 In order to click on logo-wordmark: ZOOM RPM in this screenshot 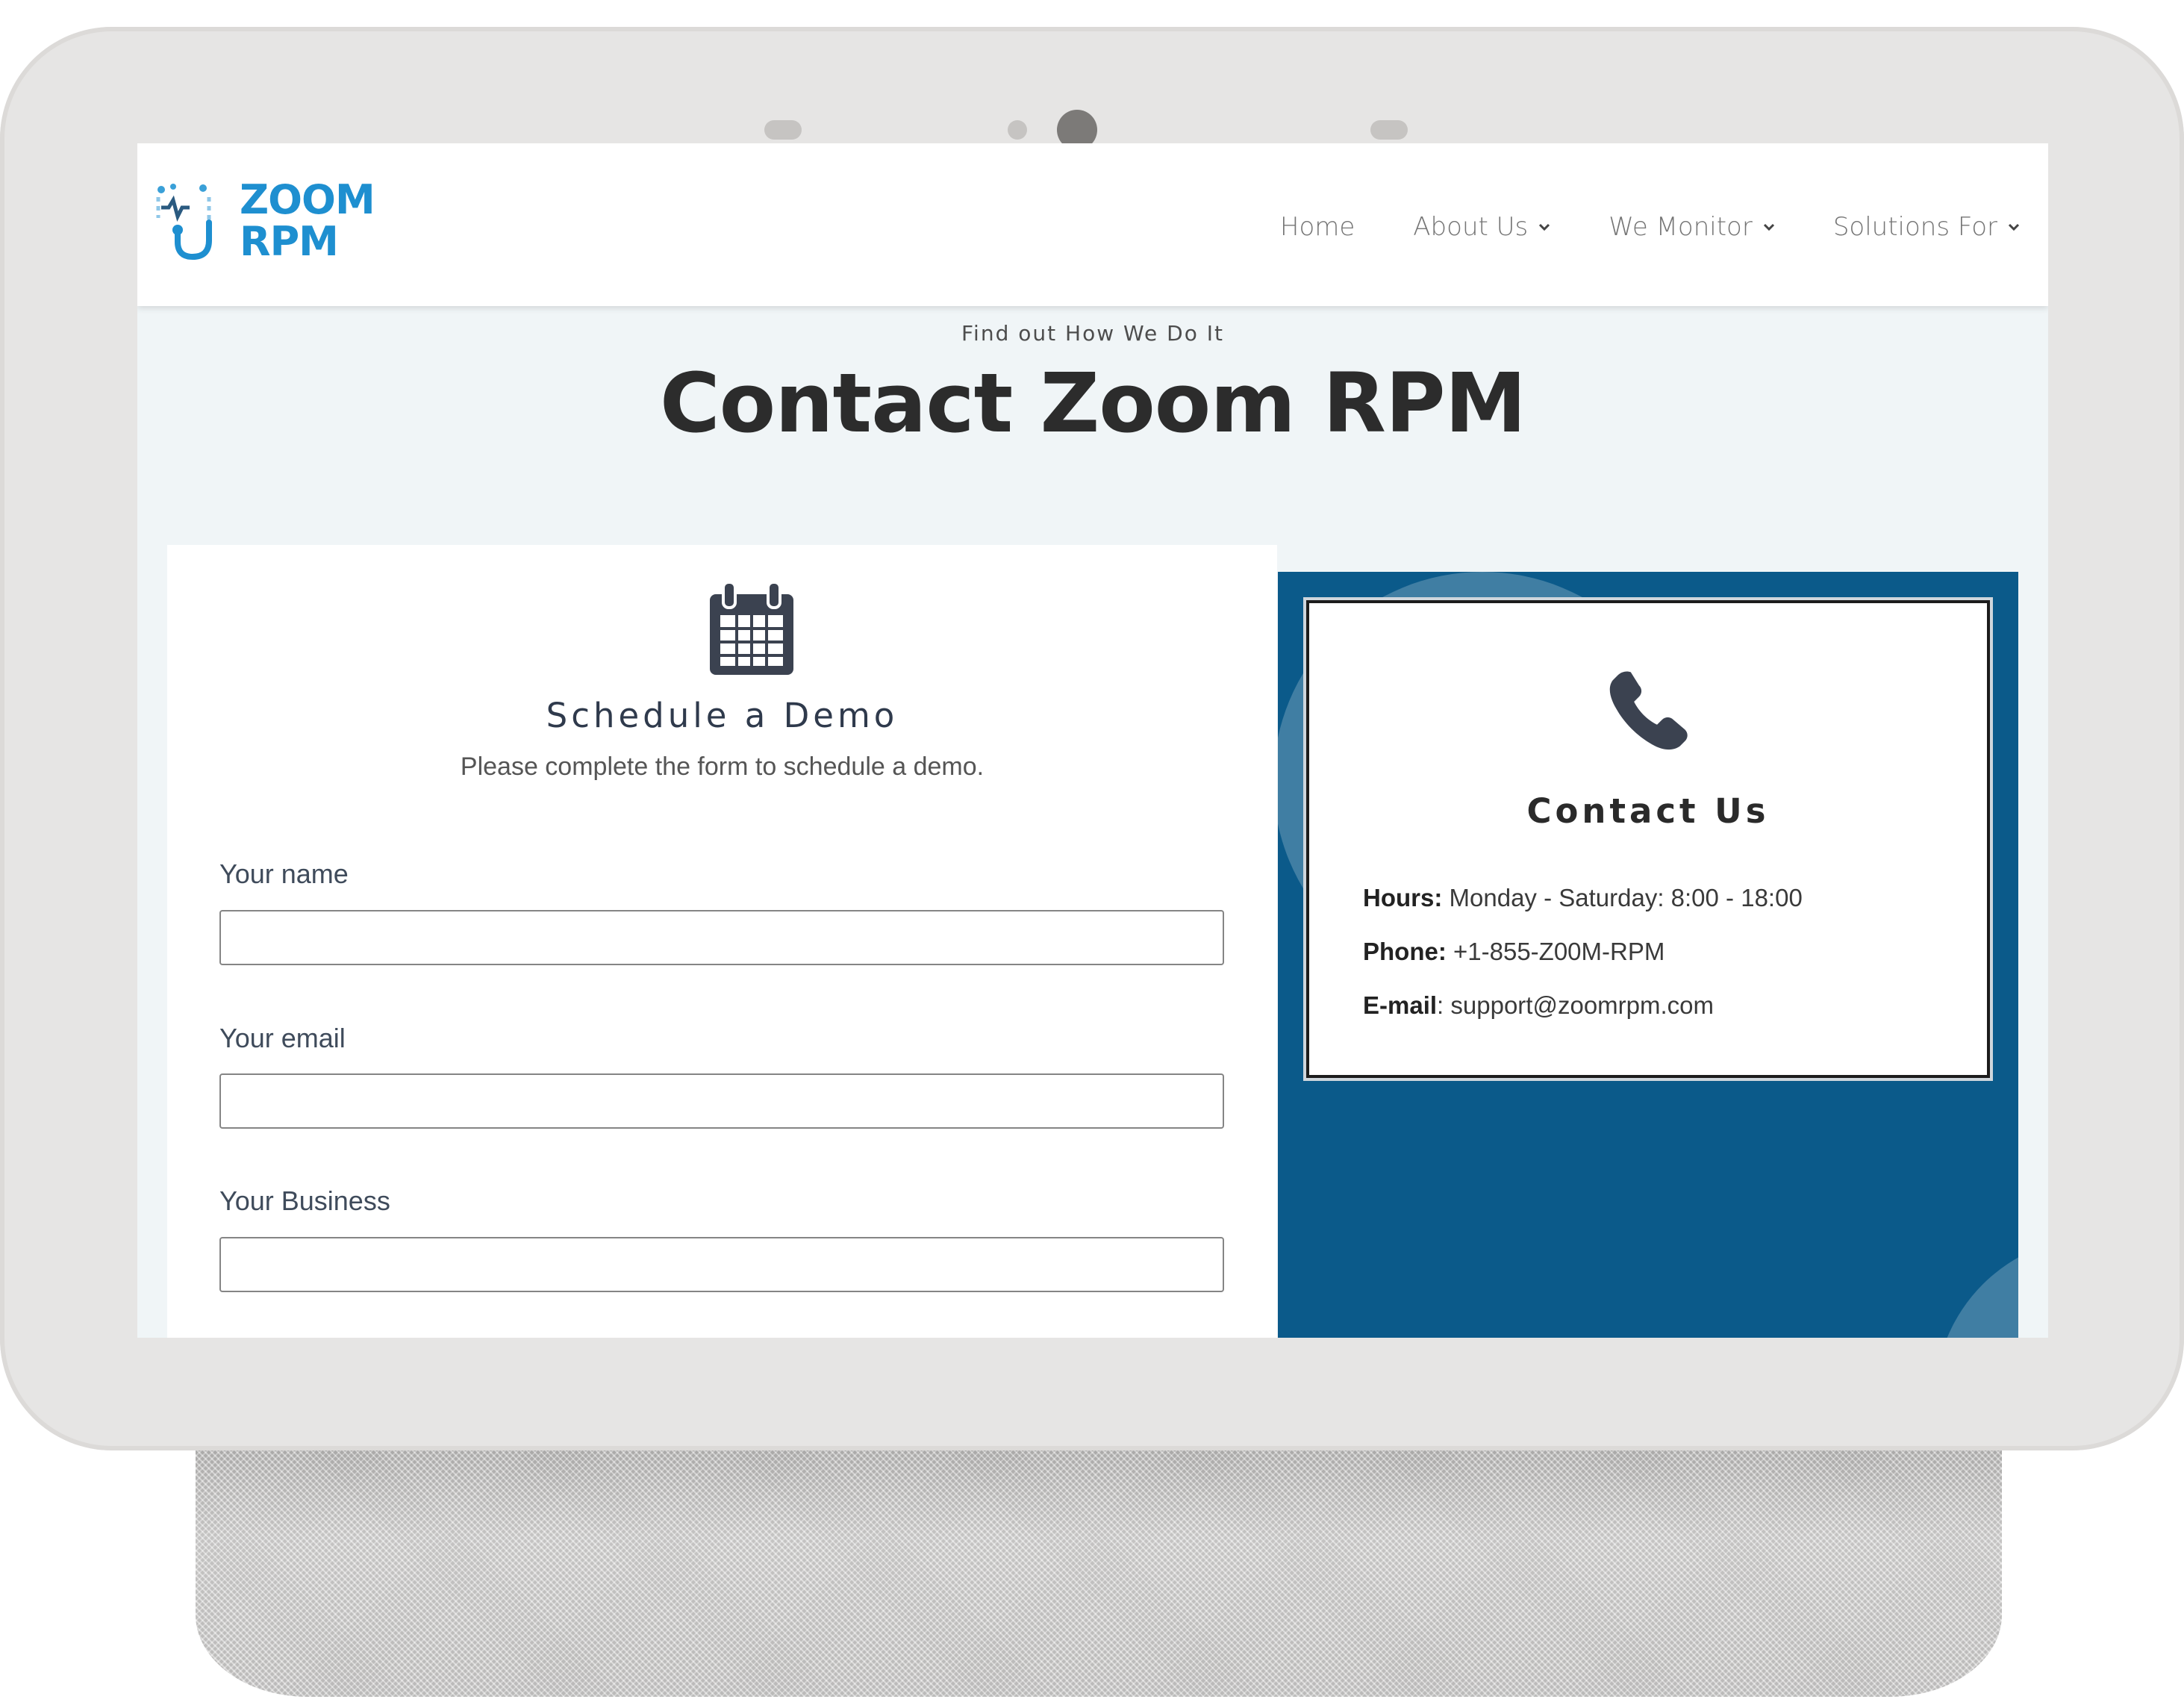, I will do `click(307, 221)`.